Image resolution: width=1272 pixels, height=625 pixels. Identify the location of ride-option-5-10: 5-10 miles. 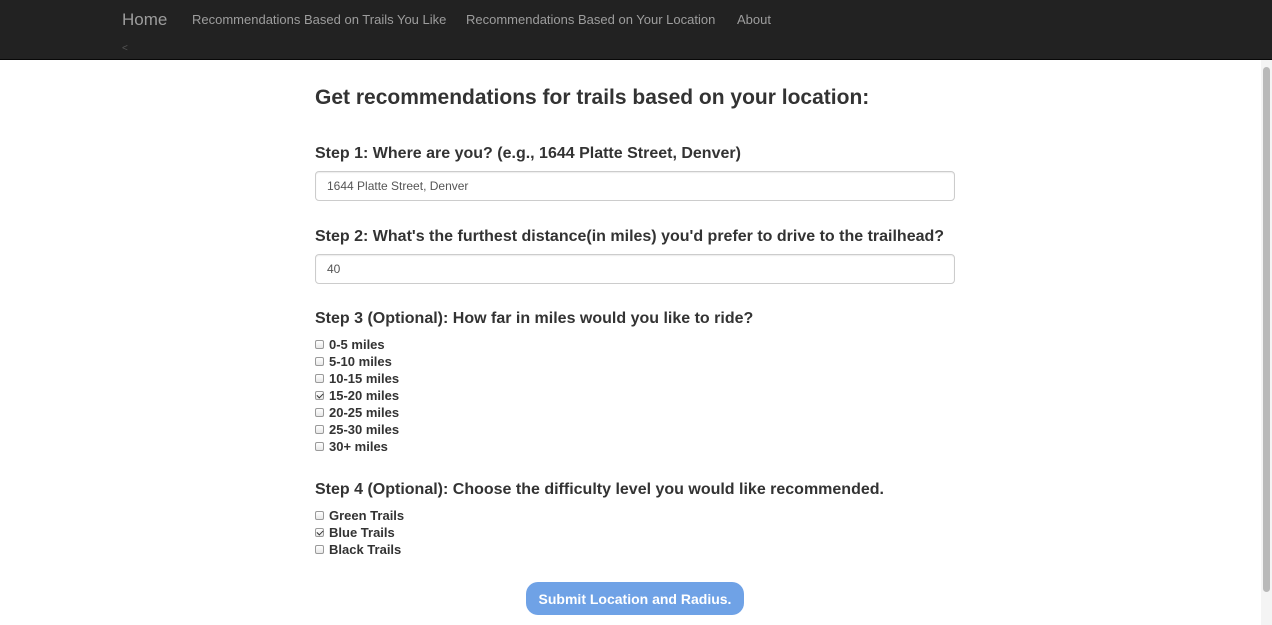
(353, 361).